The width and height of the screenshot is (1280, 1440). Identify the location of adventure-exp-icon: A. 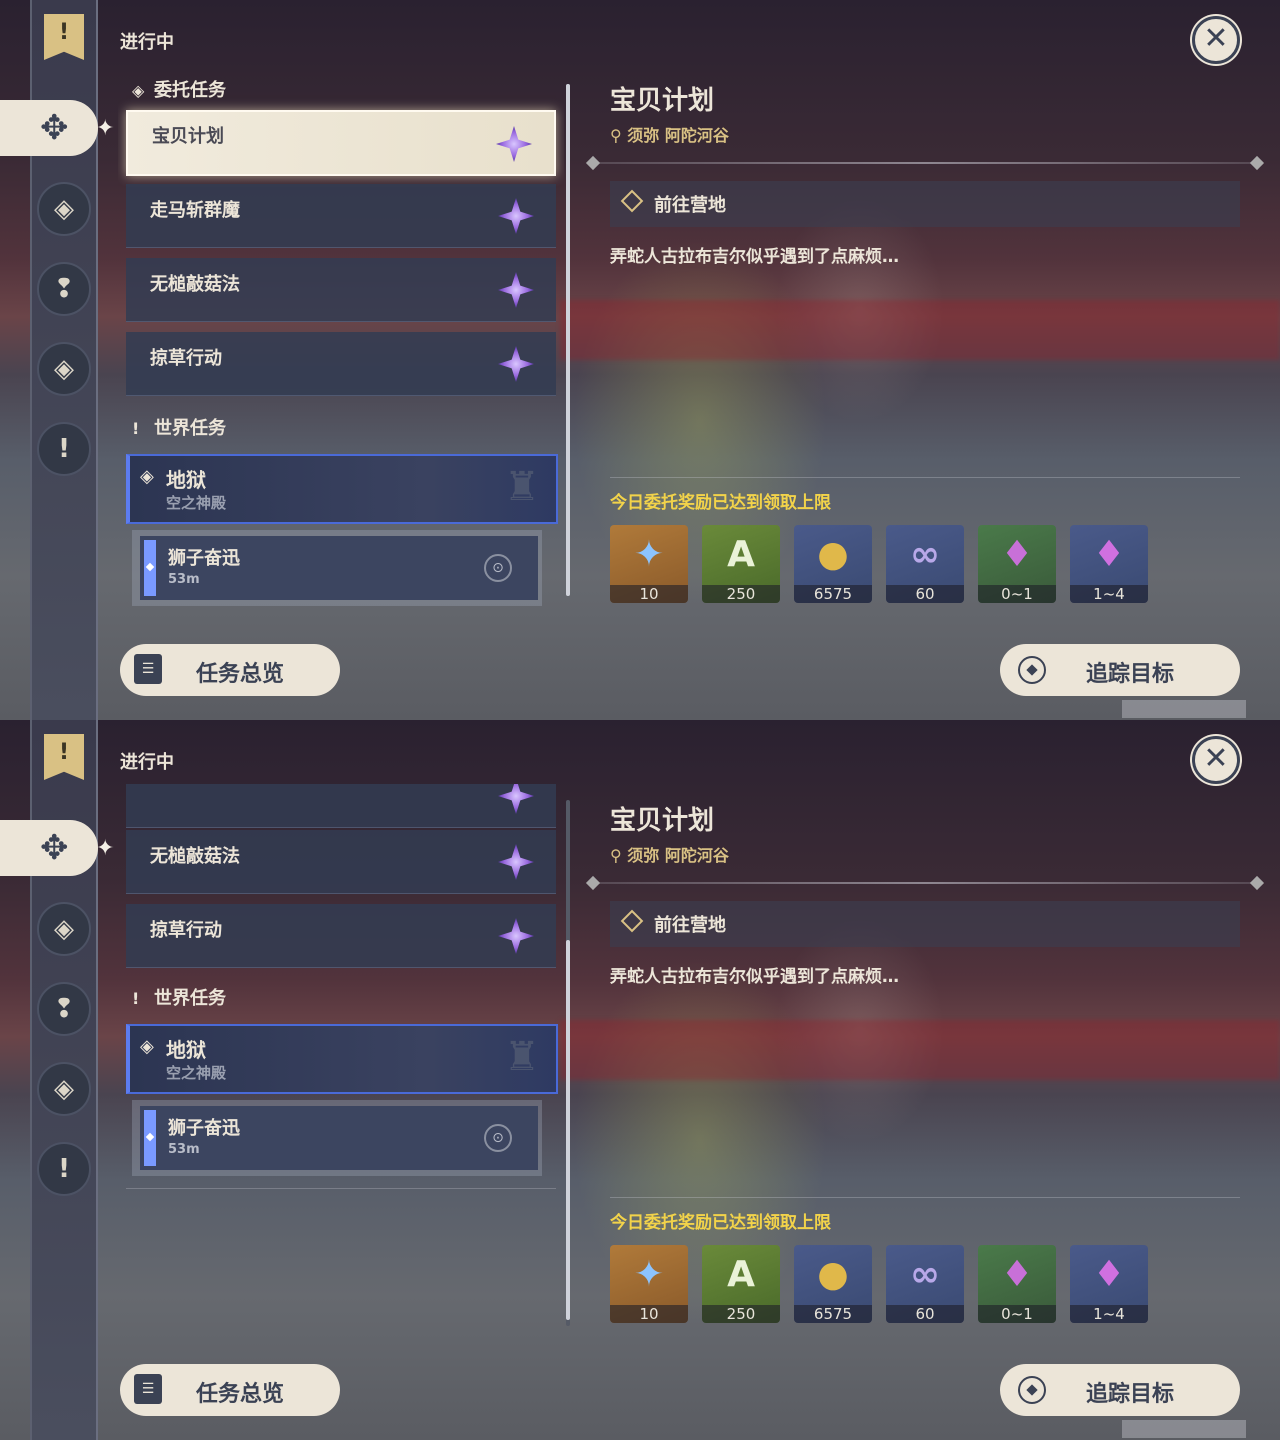
(741, 554).